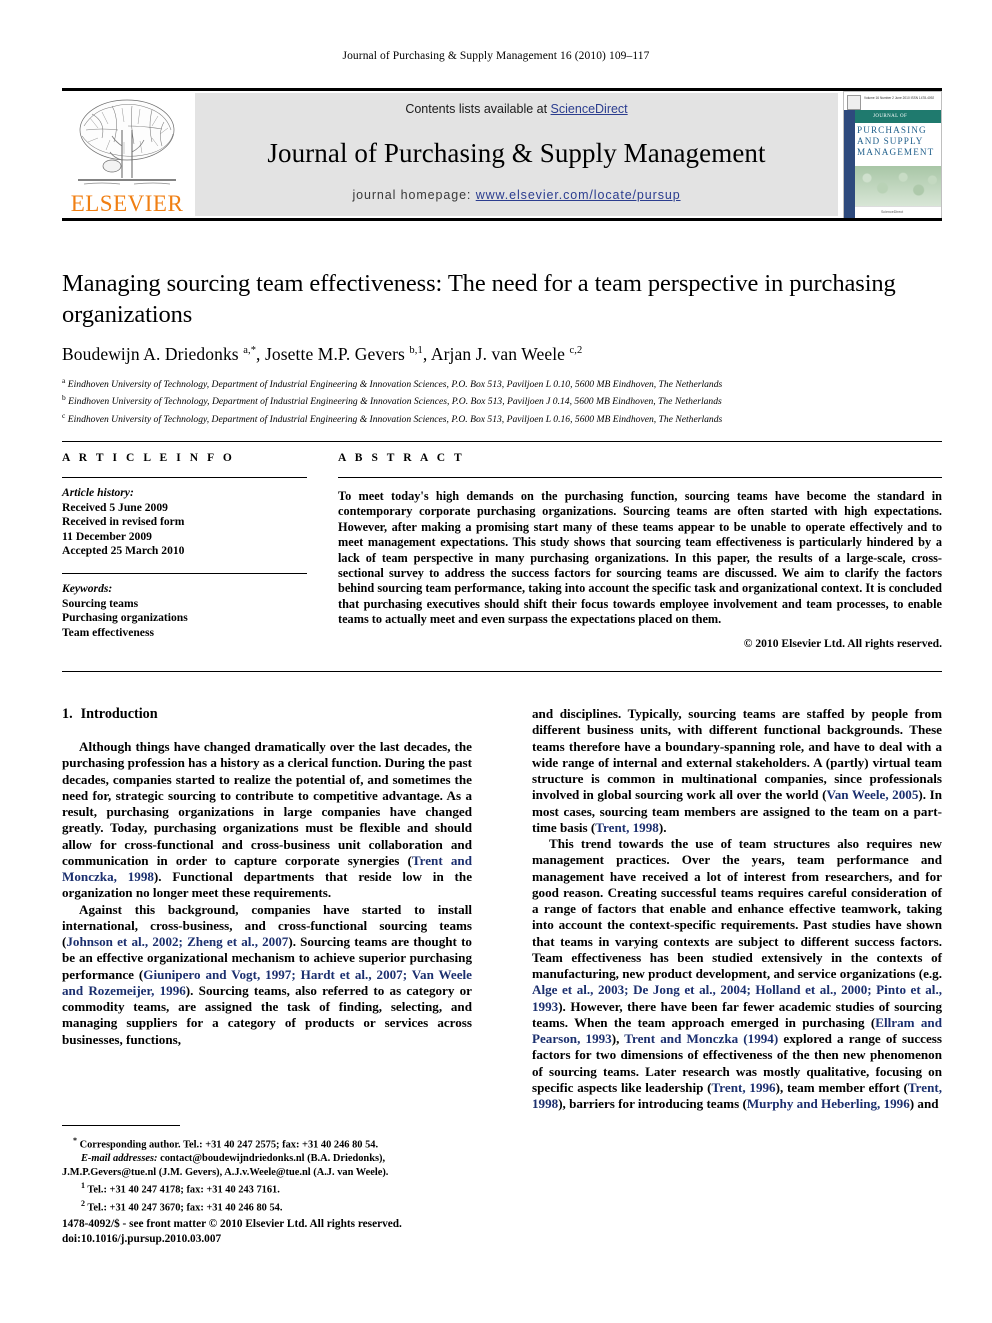  What do you see at coordinates (125, 618) in the screenshot?
I see `keyword-1: Purchasing organizations` at bounding box center [125, 618].